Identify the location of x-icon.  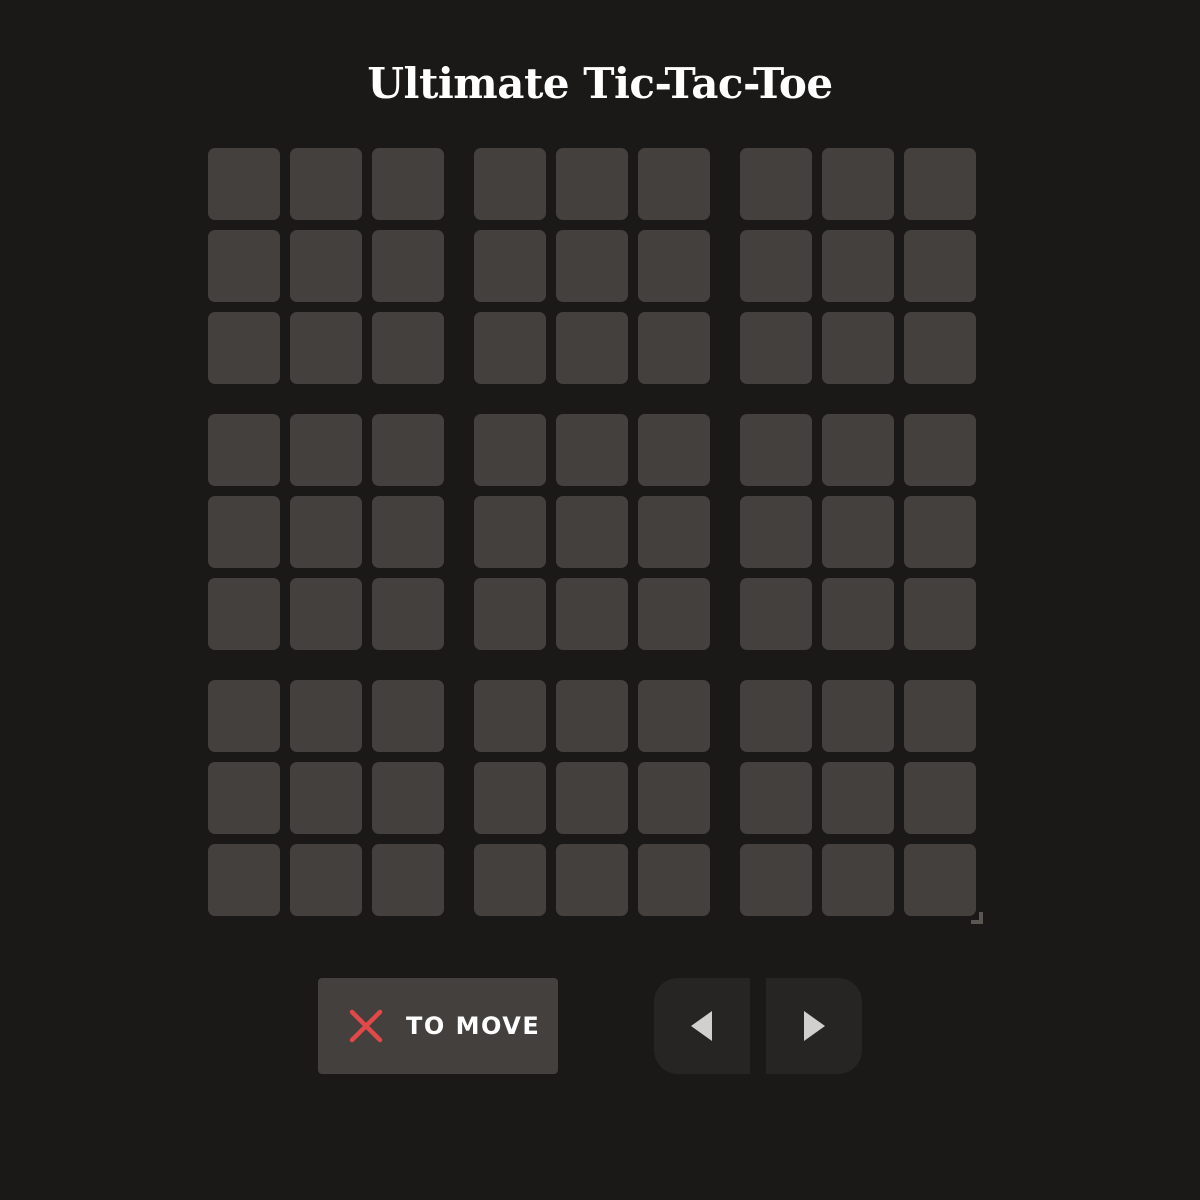
(366, 1026).